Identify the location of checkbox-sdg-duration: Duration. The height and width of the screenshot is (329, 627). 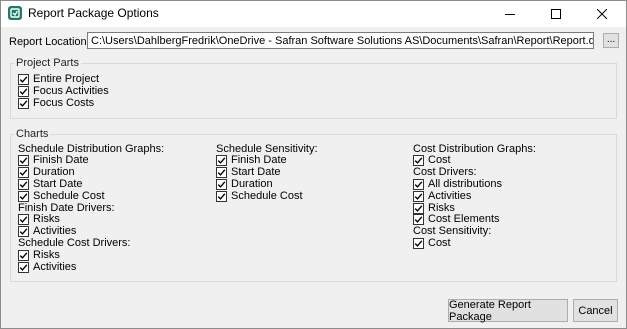
(46, 172).